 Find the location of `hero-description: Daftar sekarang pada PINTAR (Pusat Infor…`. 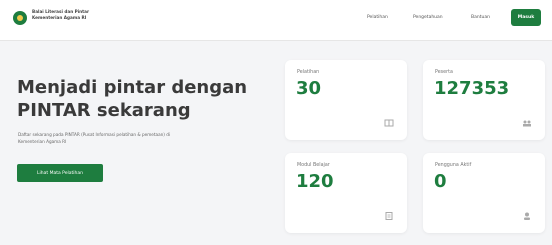

hero-description: Daftar sekarang pada PINTAR (Pusat Infor… is located at coordinates (94, 138).